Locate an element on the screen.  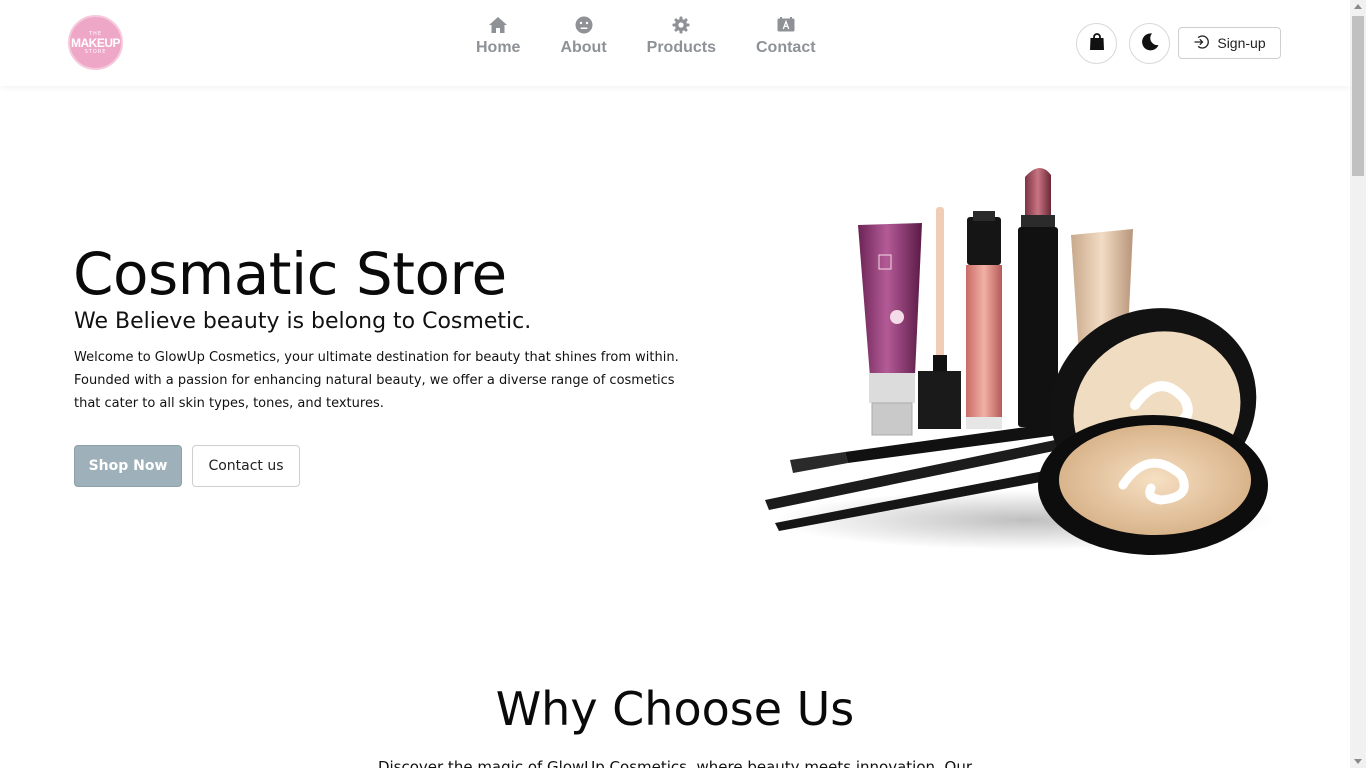
gear-icon is located at coordinates (681, 25).